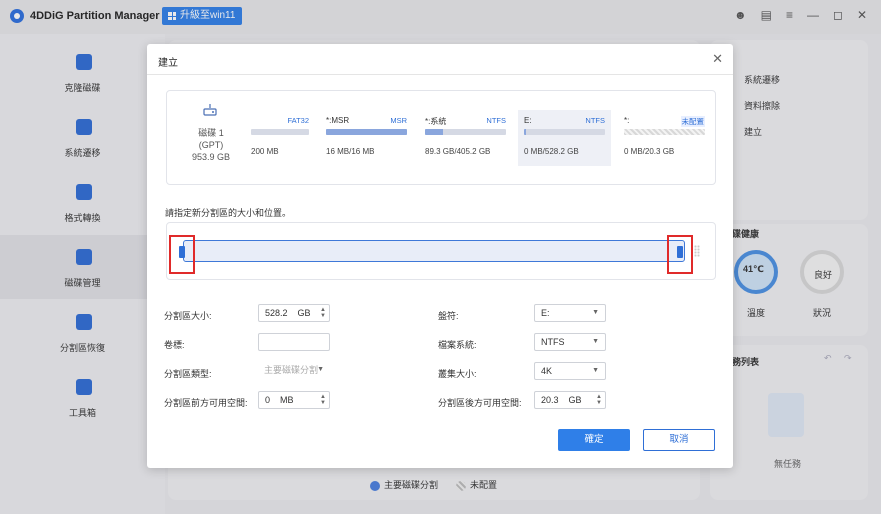  I want to click on space-after-label: 分割區後方可用空間:, so click(480, 403).